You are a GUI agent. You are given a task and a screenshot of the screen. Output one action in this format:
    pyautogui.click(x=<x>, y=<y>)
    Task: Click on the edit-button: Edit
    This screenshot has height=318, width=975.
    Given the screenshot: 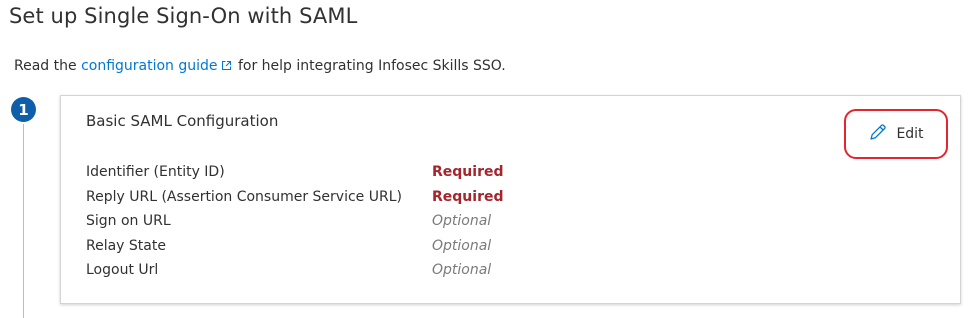 What is the action you would take?
    pyautogui.click(x=896, y=134)
    